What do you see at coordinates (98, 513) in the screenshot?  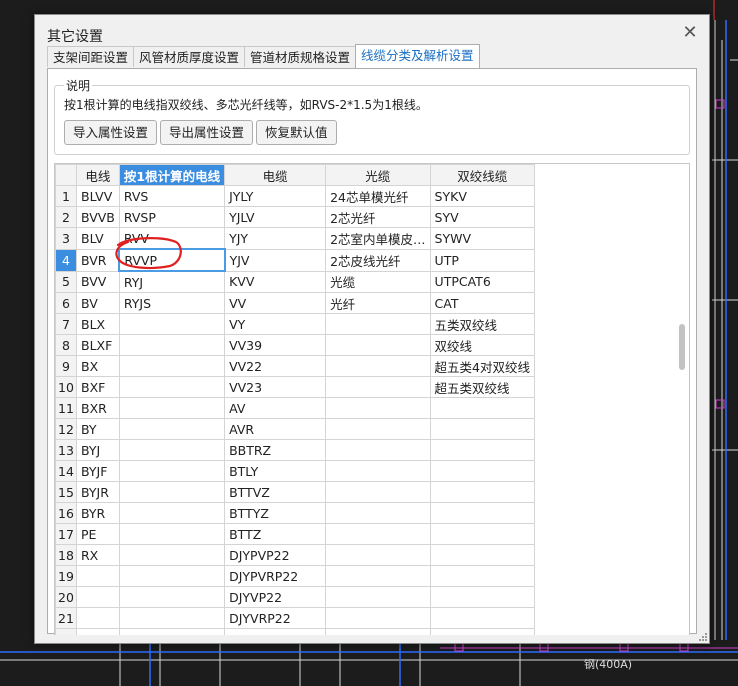 I see `cell-wire: BYR` at bounding box center [98, 513].